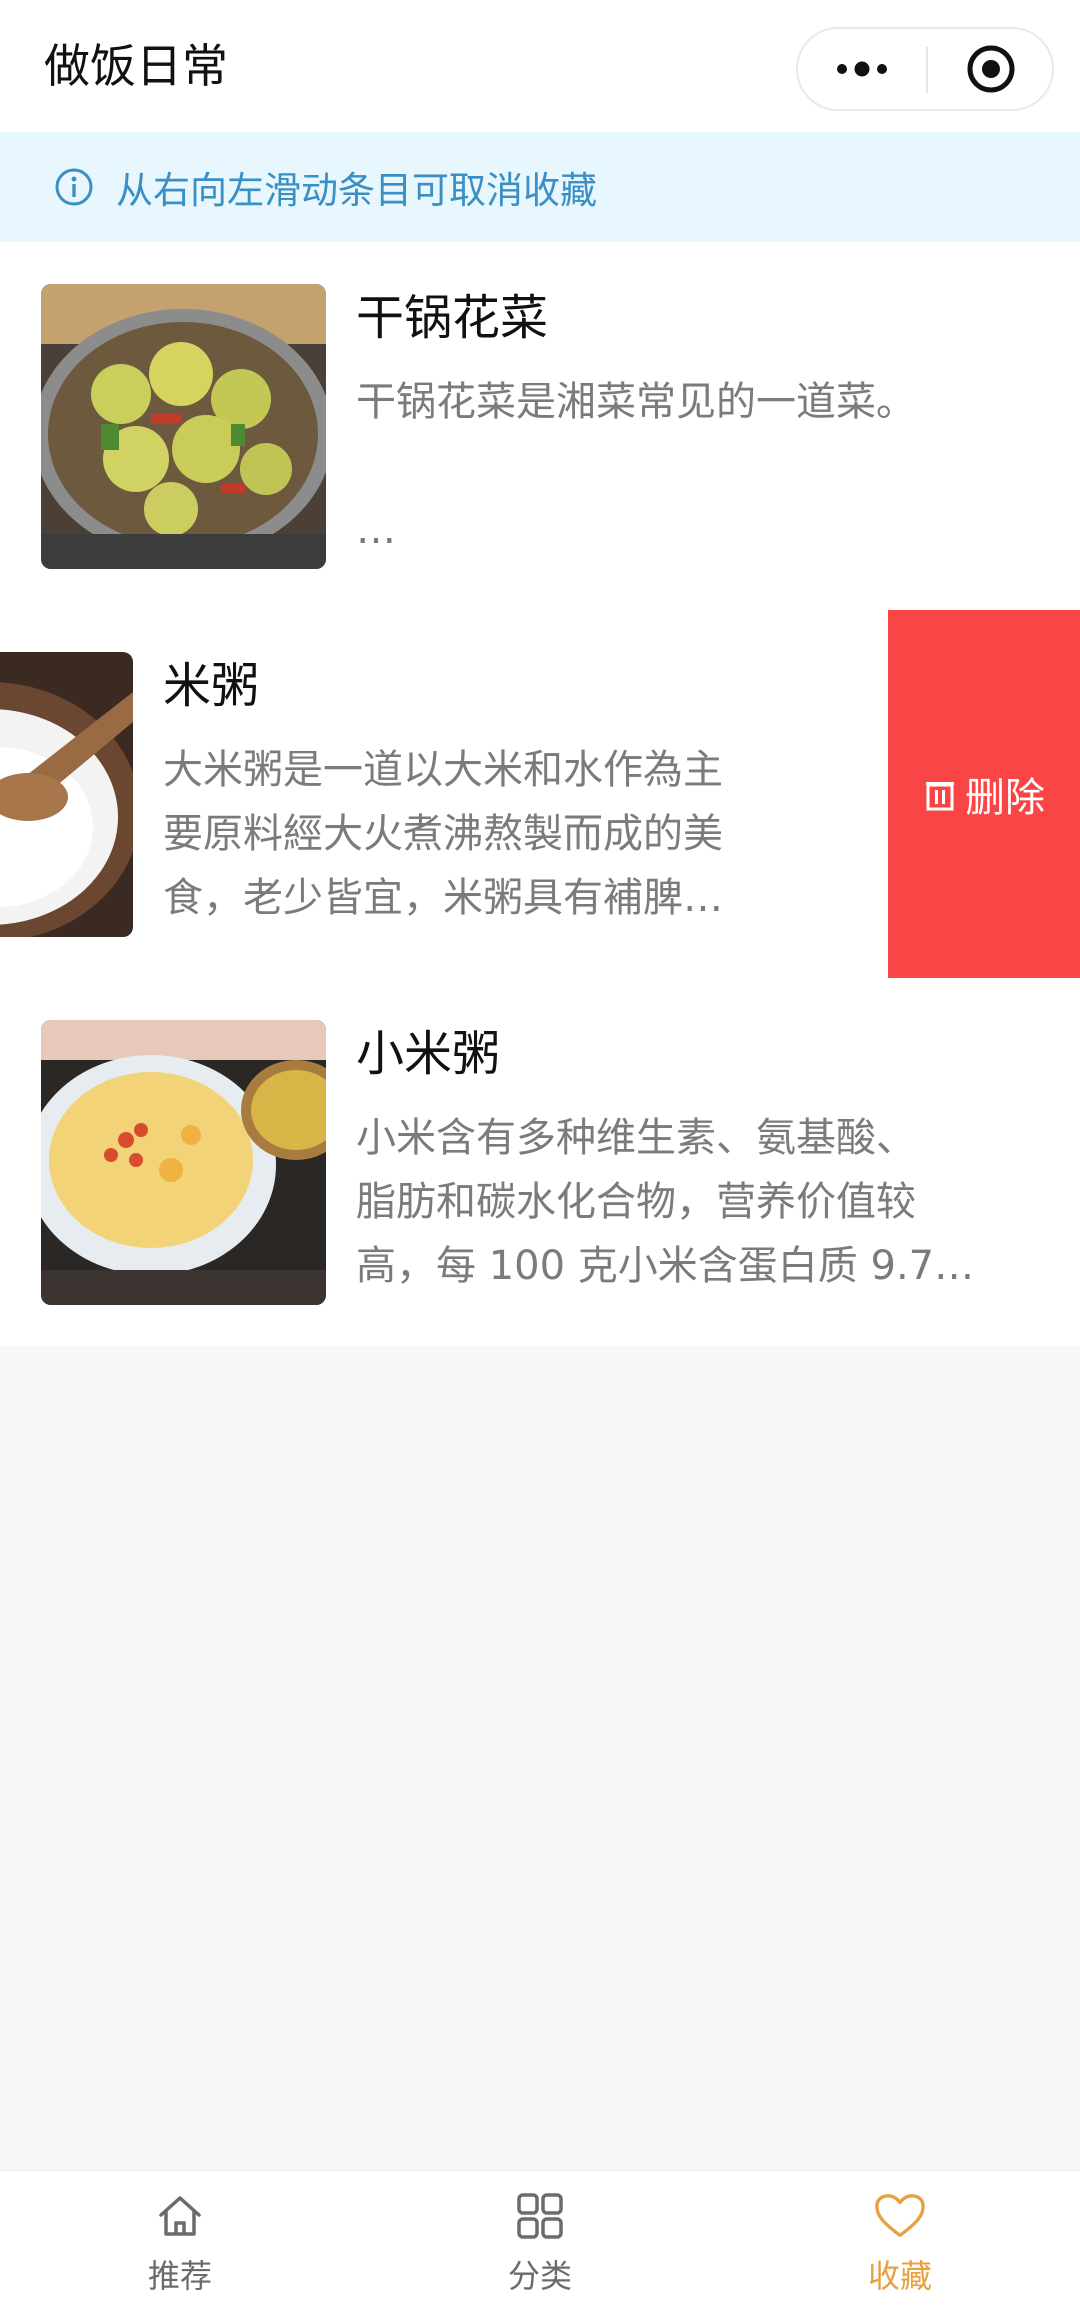  I want to click on more-options-button, so click(862, 69).